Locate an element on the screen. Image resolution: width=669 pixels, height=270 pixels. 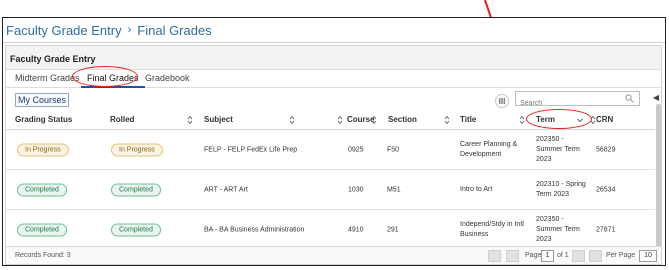
page-number-input: 1 is located at coordinates (547, 256).